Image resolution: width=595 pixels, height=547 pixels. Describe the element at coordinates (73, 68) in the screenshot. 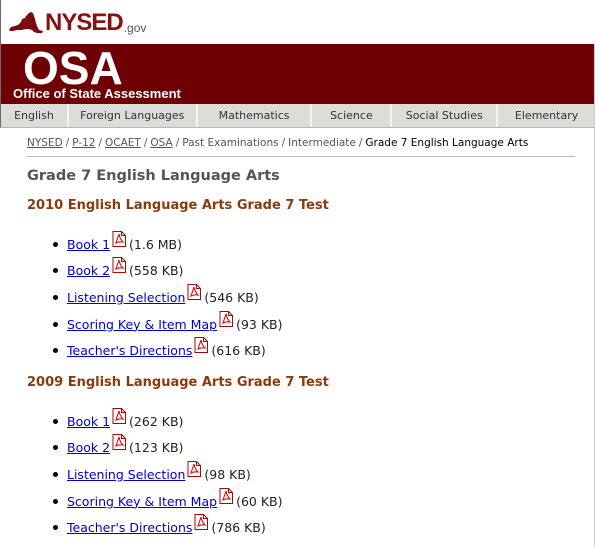

I see `banner-title: OSA` at that location.